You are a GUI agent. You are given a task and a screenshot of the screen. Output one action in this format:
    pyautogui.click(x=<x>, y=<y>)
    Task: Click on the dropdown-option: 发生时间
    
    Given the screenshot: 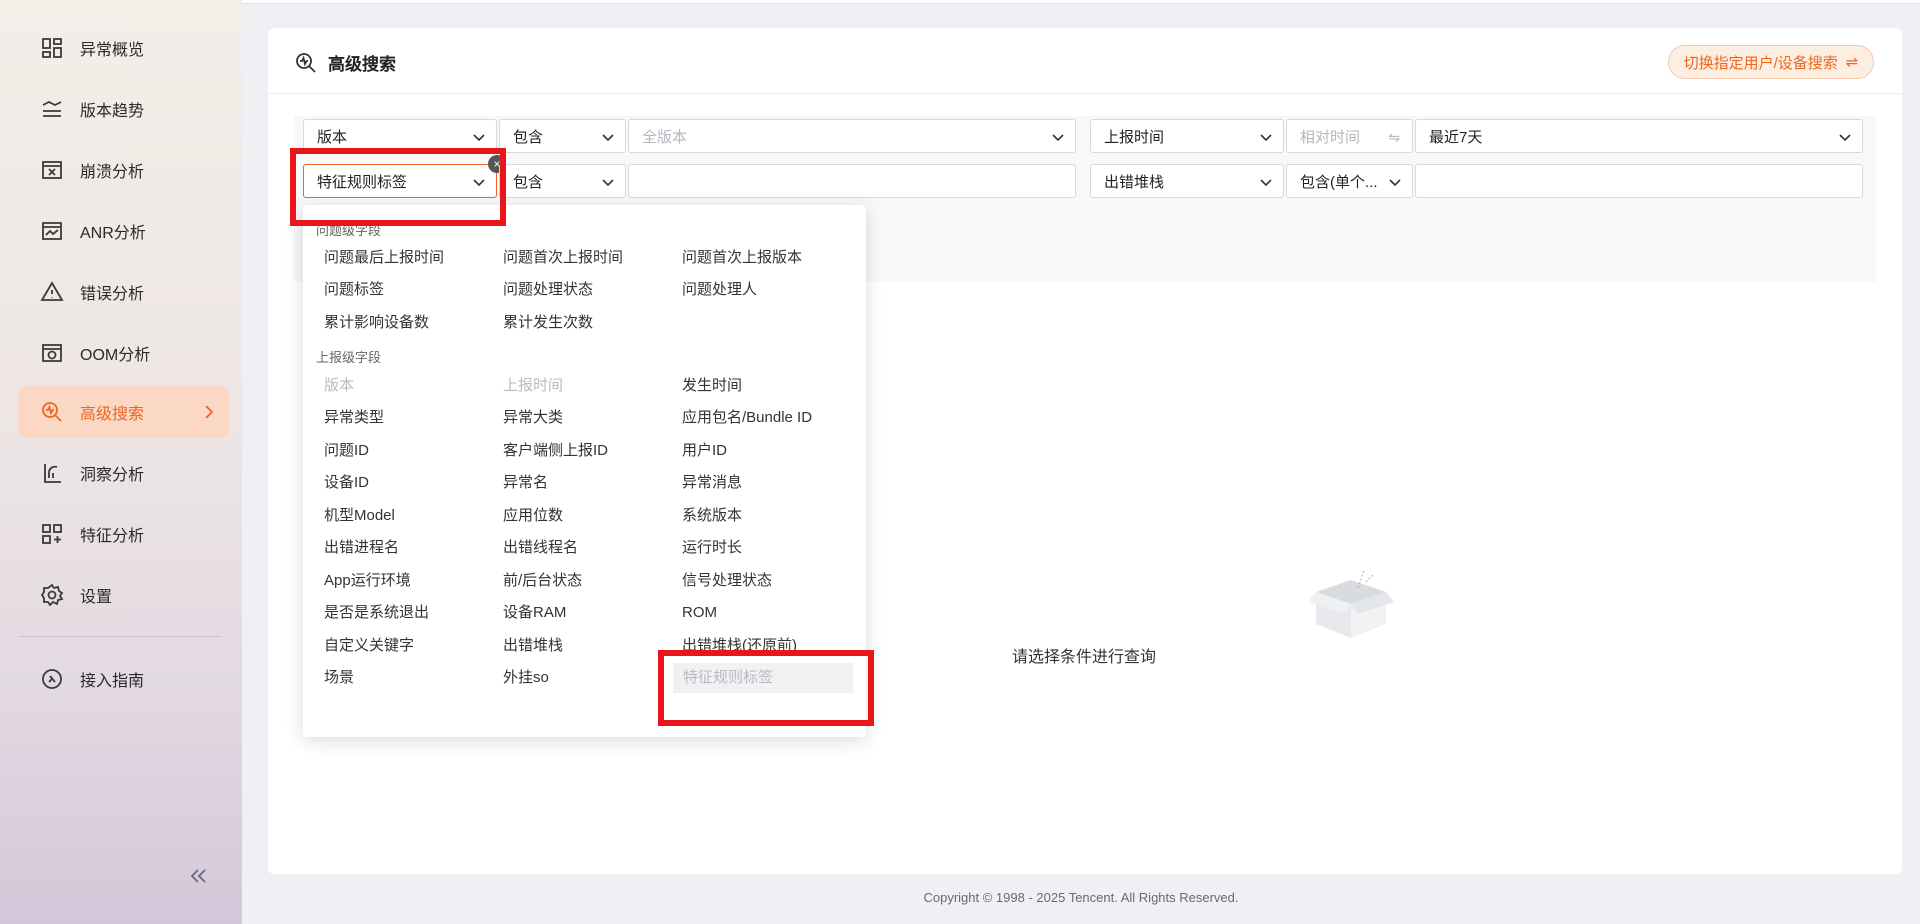 What is the action you would take?
    pyautogui.click(x=707, y=386)
    